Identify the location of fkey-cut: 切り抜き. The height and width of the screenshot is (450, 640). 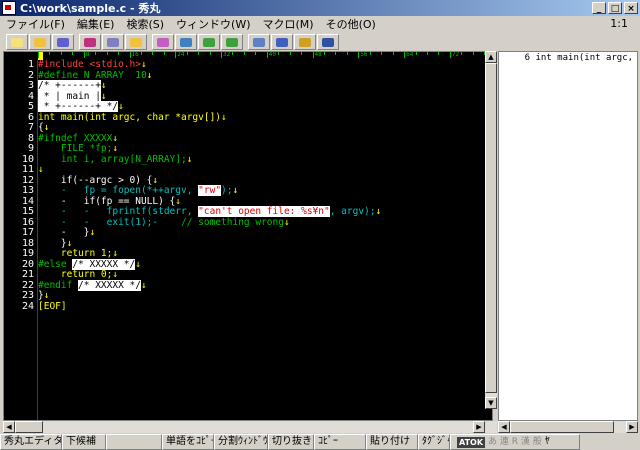
(291, 442).